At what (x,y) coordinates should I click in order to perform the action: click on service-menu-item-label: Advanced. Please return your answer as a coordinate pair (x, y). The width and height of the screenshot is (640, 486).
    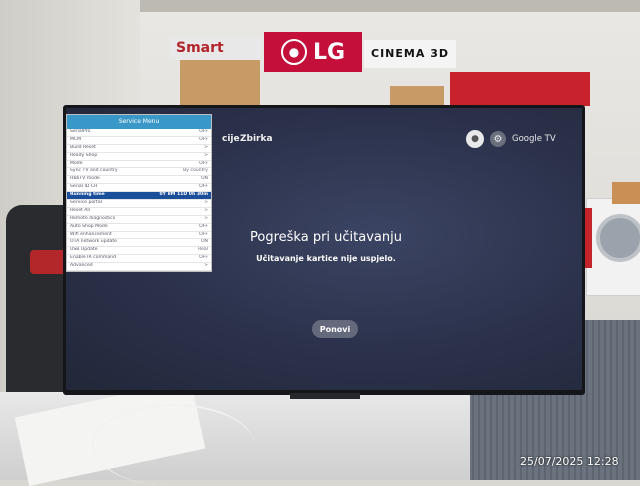
    Looking at the image, I should click on (81, 266).